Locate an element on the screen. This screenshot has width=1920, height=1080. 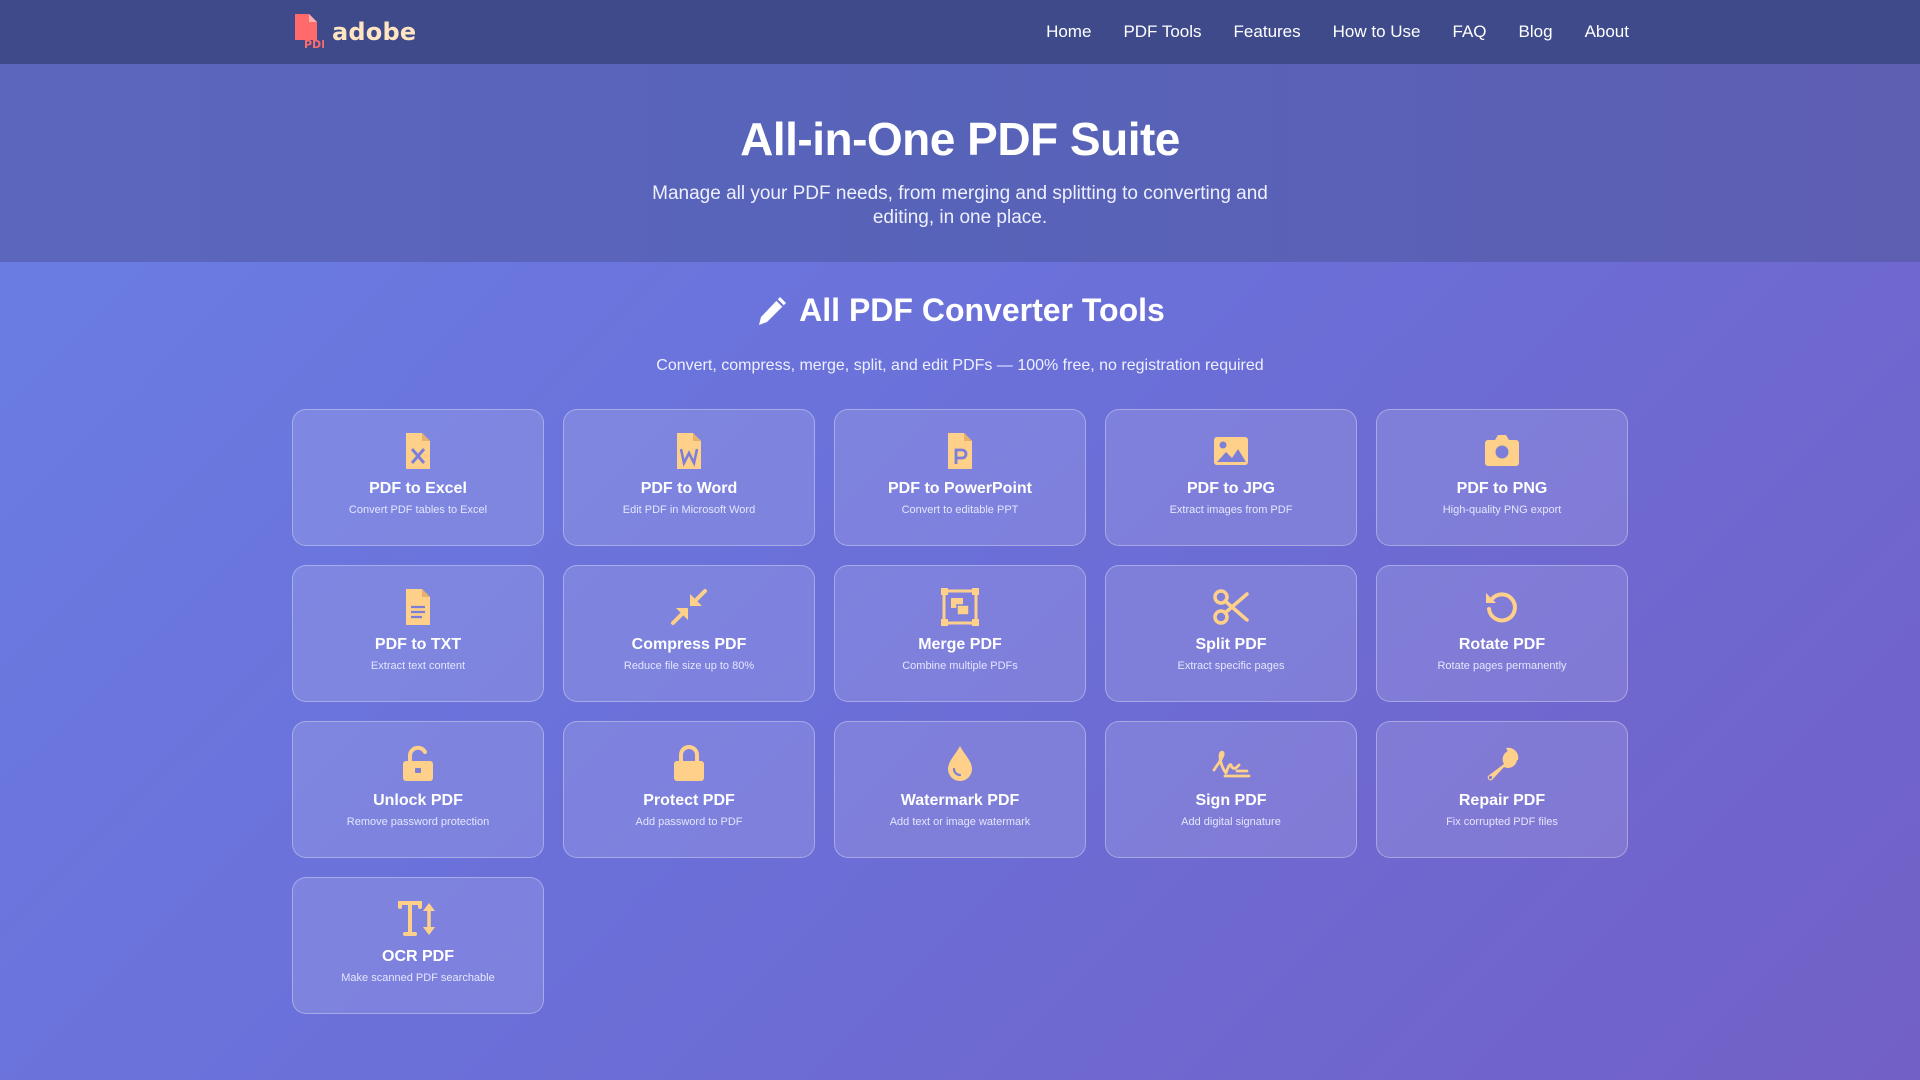
nav-link-about: About is located at coordinates (1607, 32).